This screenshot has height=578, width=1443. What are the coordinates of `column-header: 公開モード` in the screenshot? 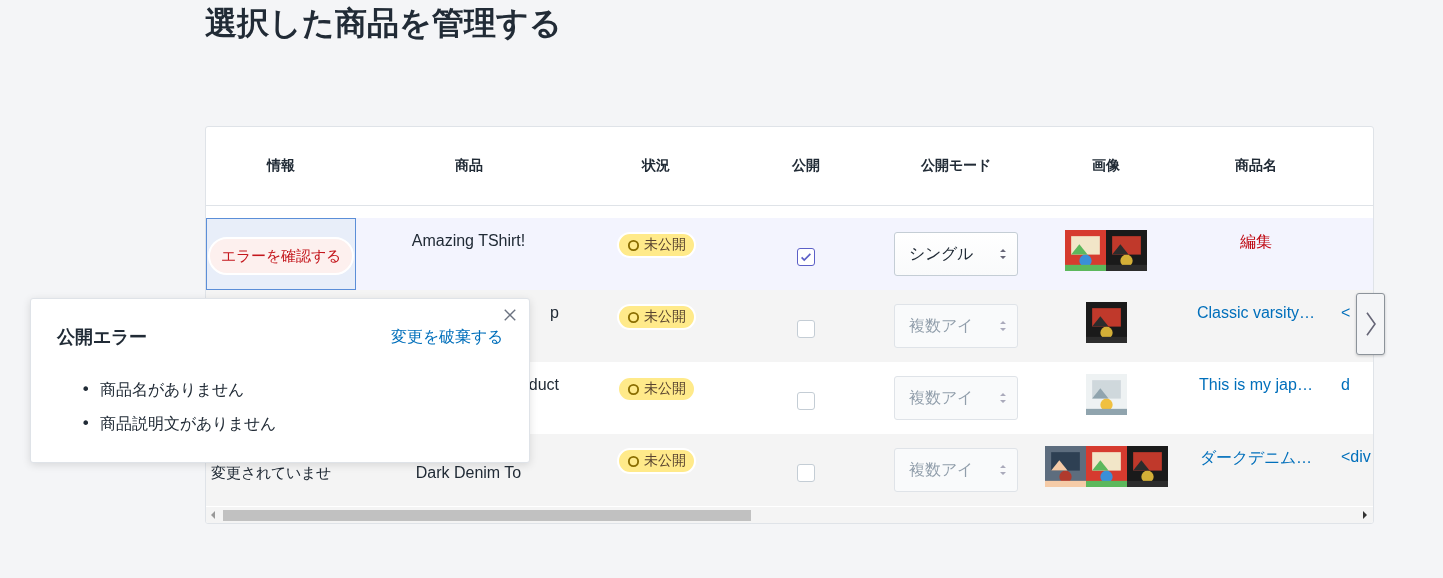 It's located at (956, 166).